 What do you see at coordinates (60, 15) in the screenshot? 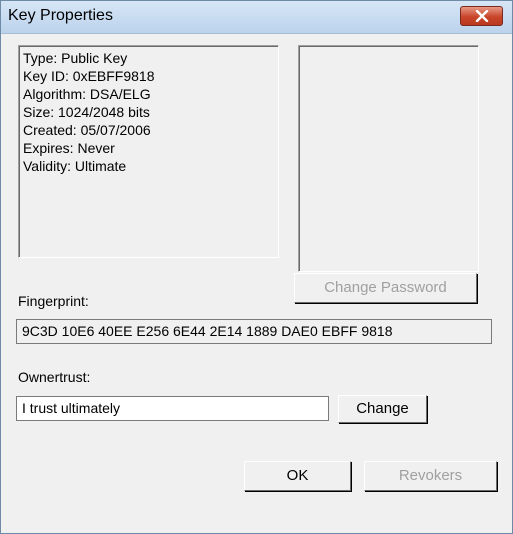
I see `window-title: Key Properties` at bounding box center [60, 15].